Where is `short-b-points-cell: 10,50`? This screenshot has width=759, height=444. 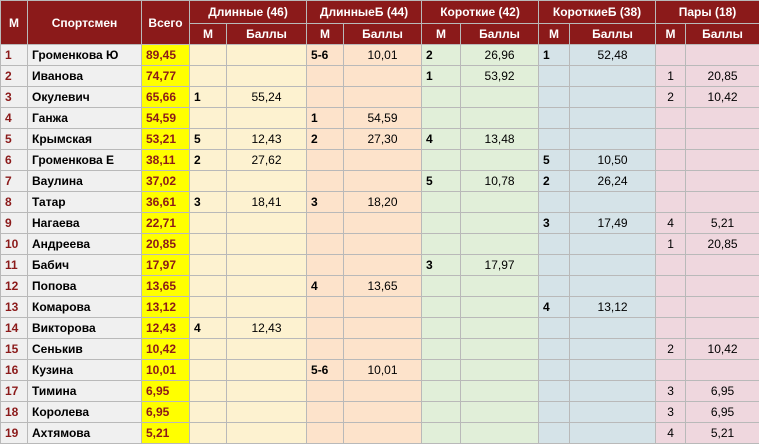 short-b-points-cell: 10,50 is located at coordinates (613, 160).